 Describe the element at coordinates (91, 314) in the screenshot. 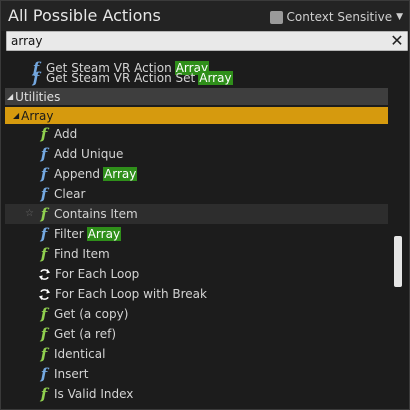

I see `item-label: Get (a copy)` at that location.